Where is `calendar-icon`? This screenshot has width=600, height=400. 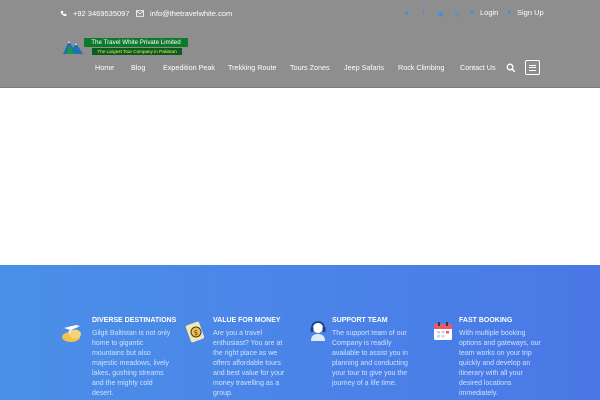 calendar-icon is located at coordinates (443, 331).